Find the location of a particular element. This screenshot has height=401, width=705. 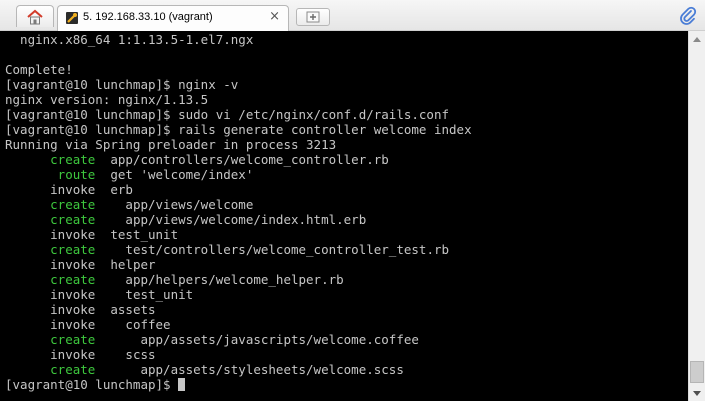

line-text: app/views/welcome is located at coordinates (174, 204).